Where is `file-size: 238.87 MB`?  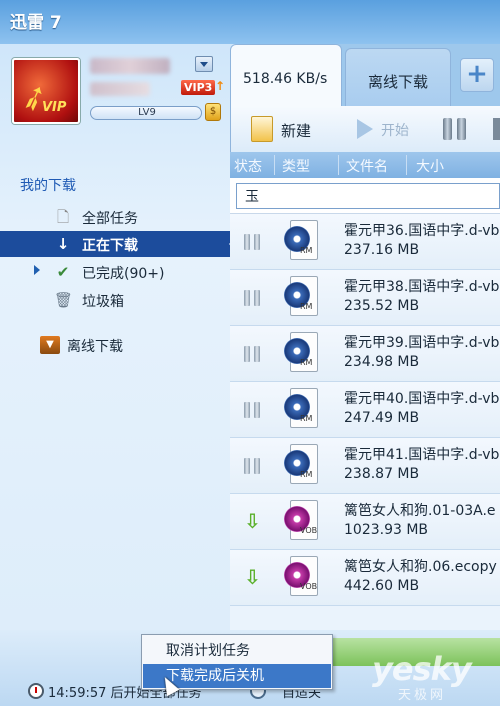 file-size: 238.87 MB is located at coordinates (382, 474).